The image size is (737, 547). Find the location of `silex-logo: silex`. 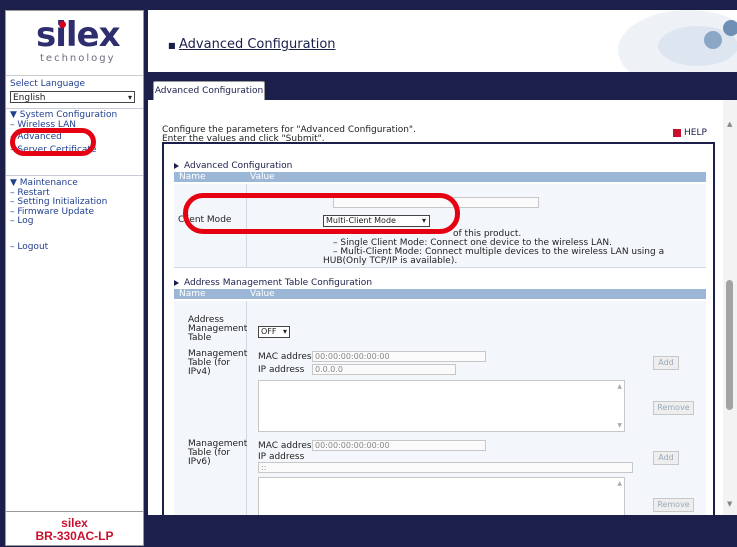

silex-logo: silex is located at coordinates (78, 35).